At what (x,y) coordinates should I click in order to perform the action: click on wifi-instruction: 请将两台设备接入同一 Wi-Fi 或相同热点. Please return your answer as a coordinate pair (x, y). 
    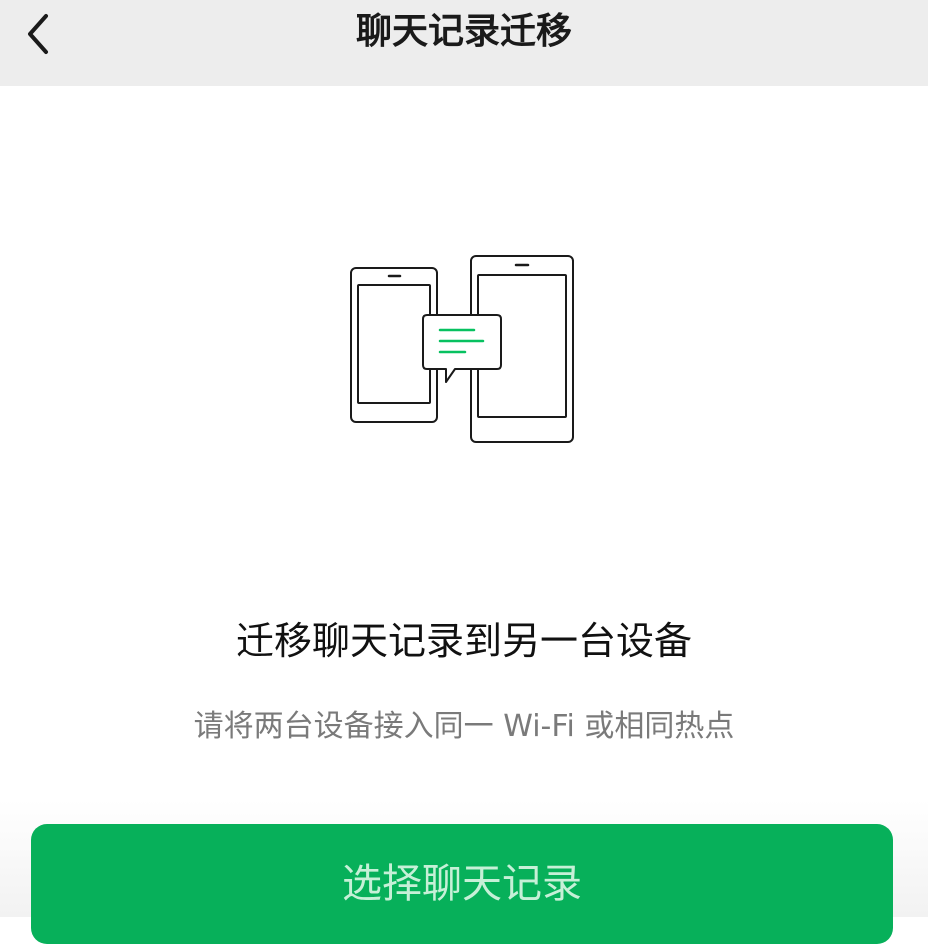
    Looking at the image, I should click on (464, 726).